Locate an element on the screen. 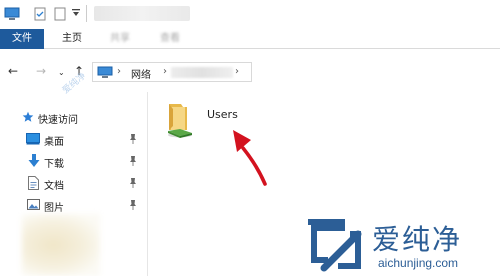  tab-share: 共享 is located at coordinates (120, 39).